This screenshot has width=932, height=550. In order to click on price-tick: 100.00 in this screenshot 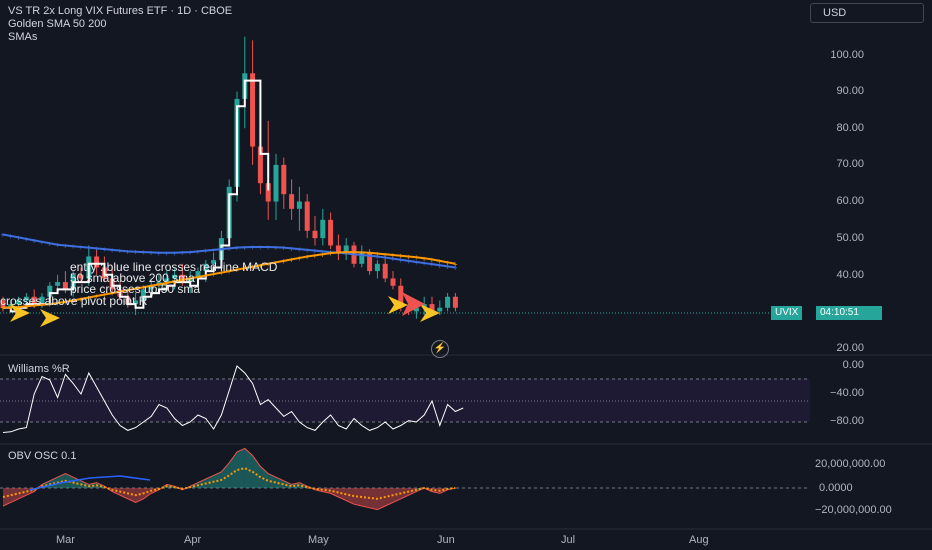, I will do `click(847, 55)`.